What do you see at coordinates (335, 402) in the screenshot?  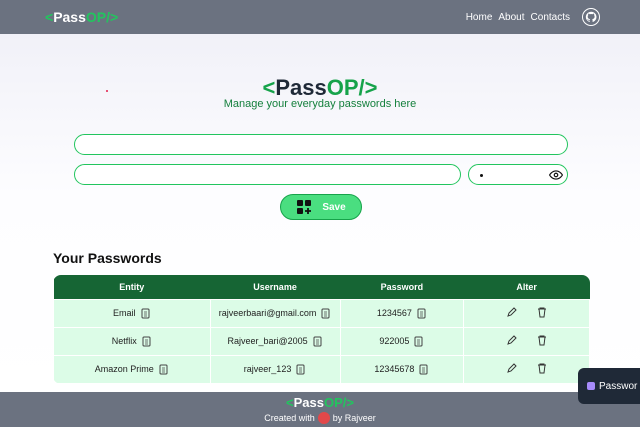 I see `footer-logo-op: OP/` at bounding box center [335, 402].